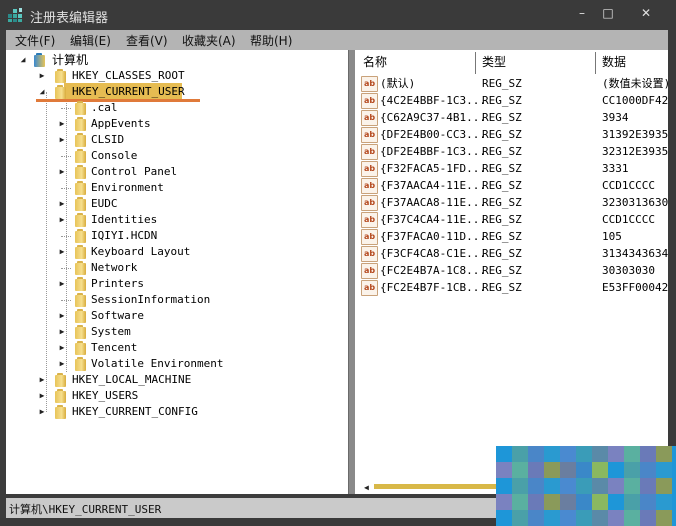  Describe the element at coordinates (171, 252) in the screenshot. I see `tree-node-keyboard-layout: ▶ Keyboard Layout` at that location.